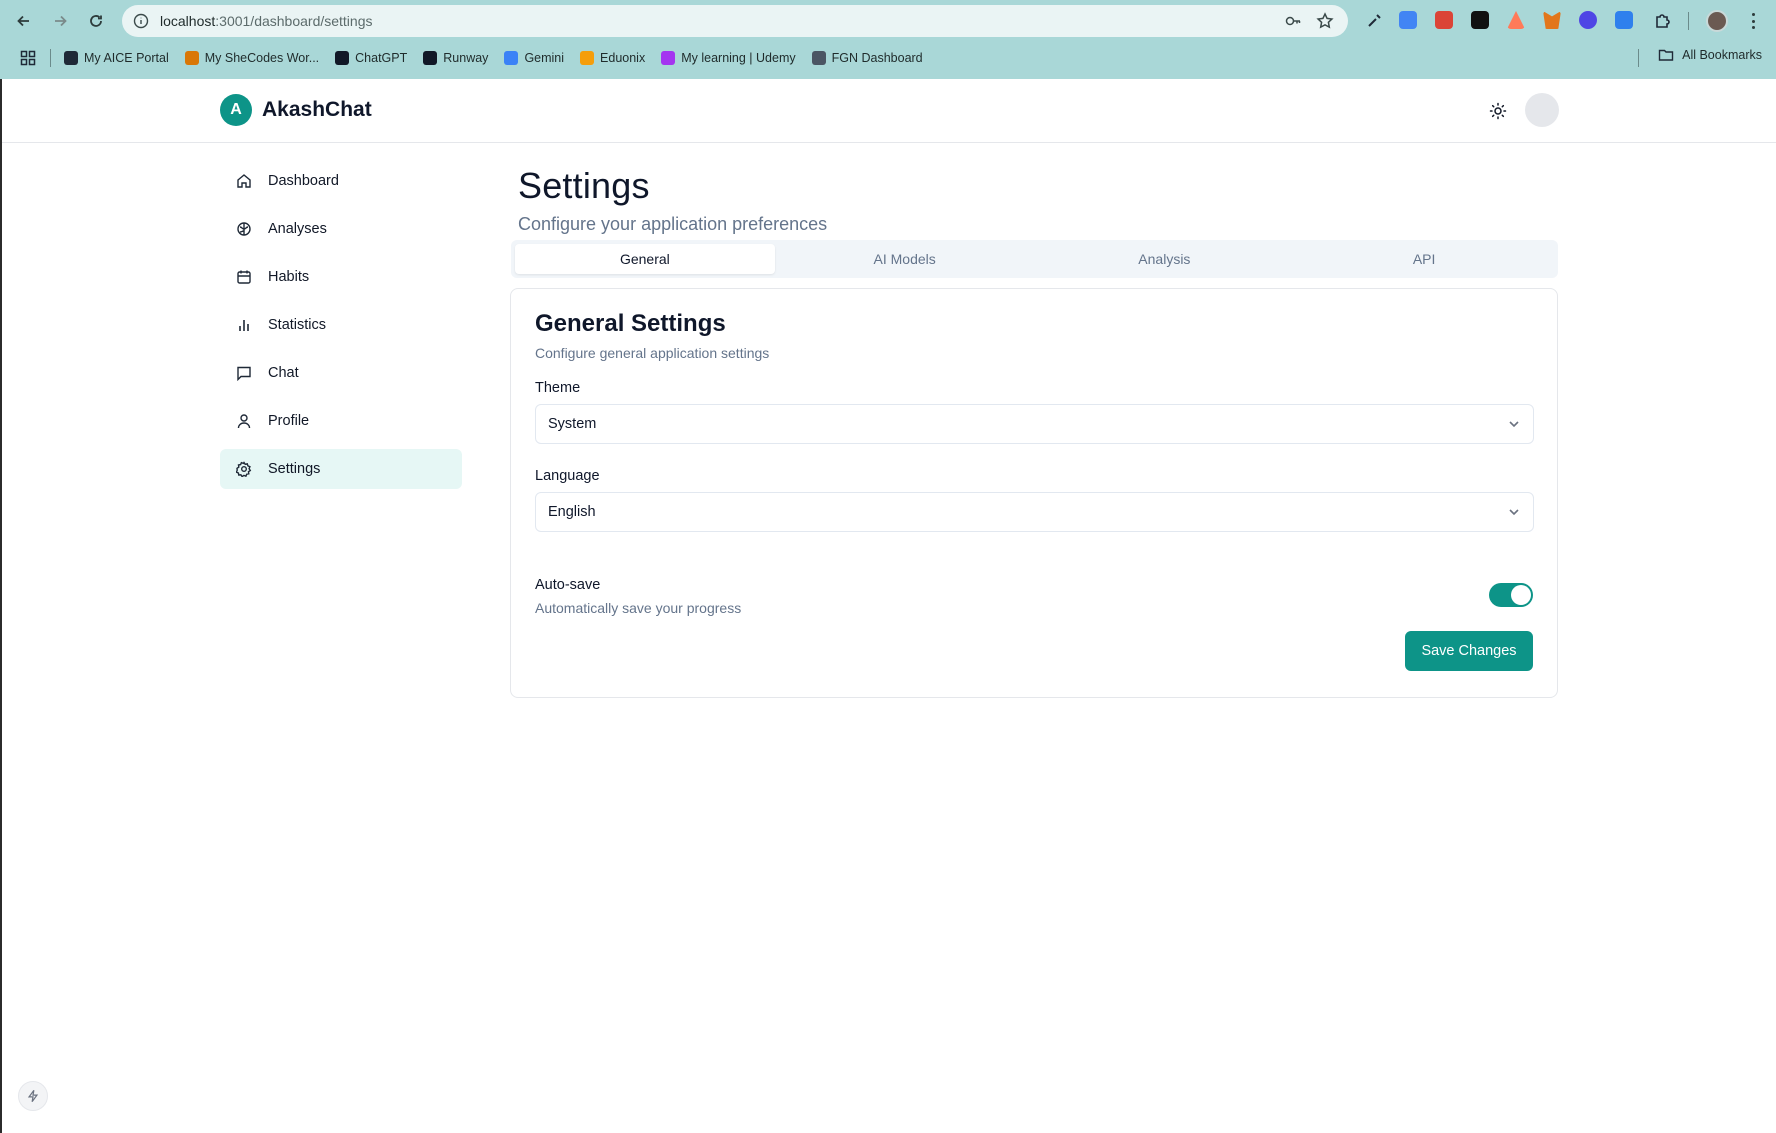 This screenshot has width=1776, height=1133. I want to click on bookmark-item: FGN Dashboard, so click(867, 58).